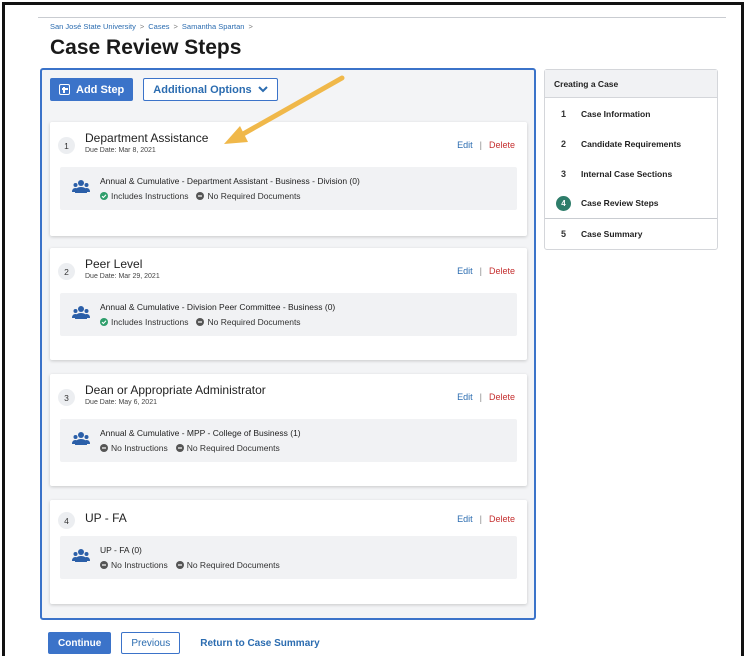 Image resolution: width=746 pixels, height=658 pixels. I want to click on sidebar-step-number-active: 4, so click(563, 203).